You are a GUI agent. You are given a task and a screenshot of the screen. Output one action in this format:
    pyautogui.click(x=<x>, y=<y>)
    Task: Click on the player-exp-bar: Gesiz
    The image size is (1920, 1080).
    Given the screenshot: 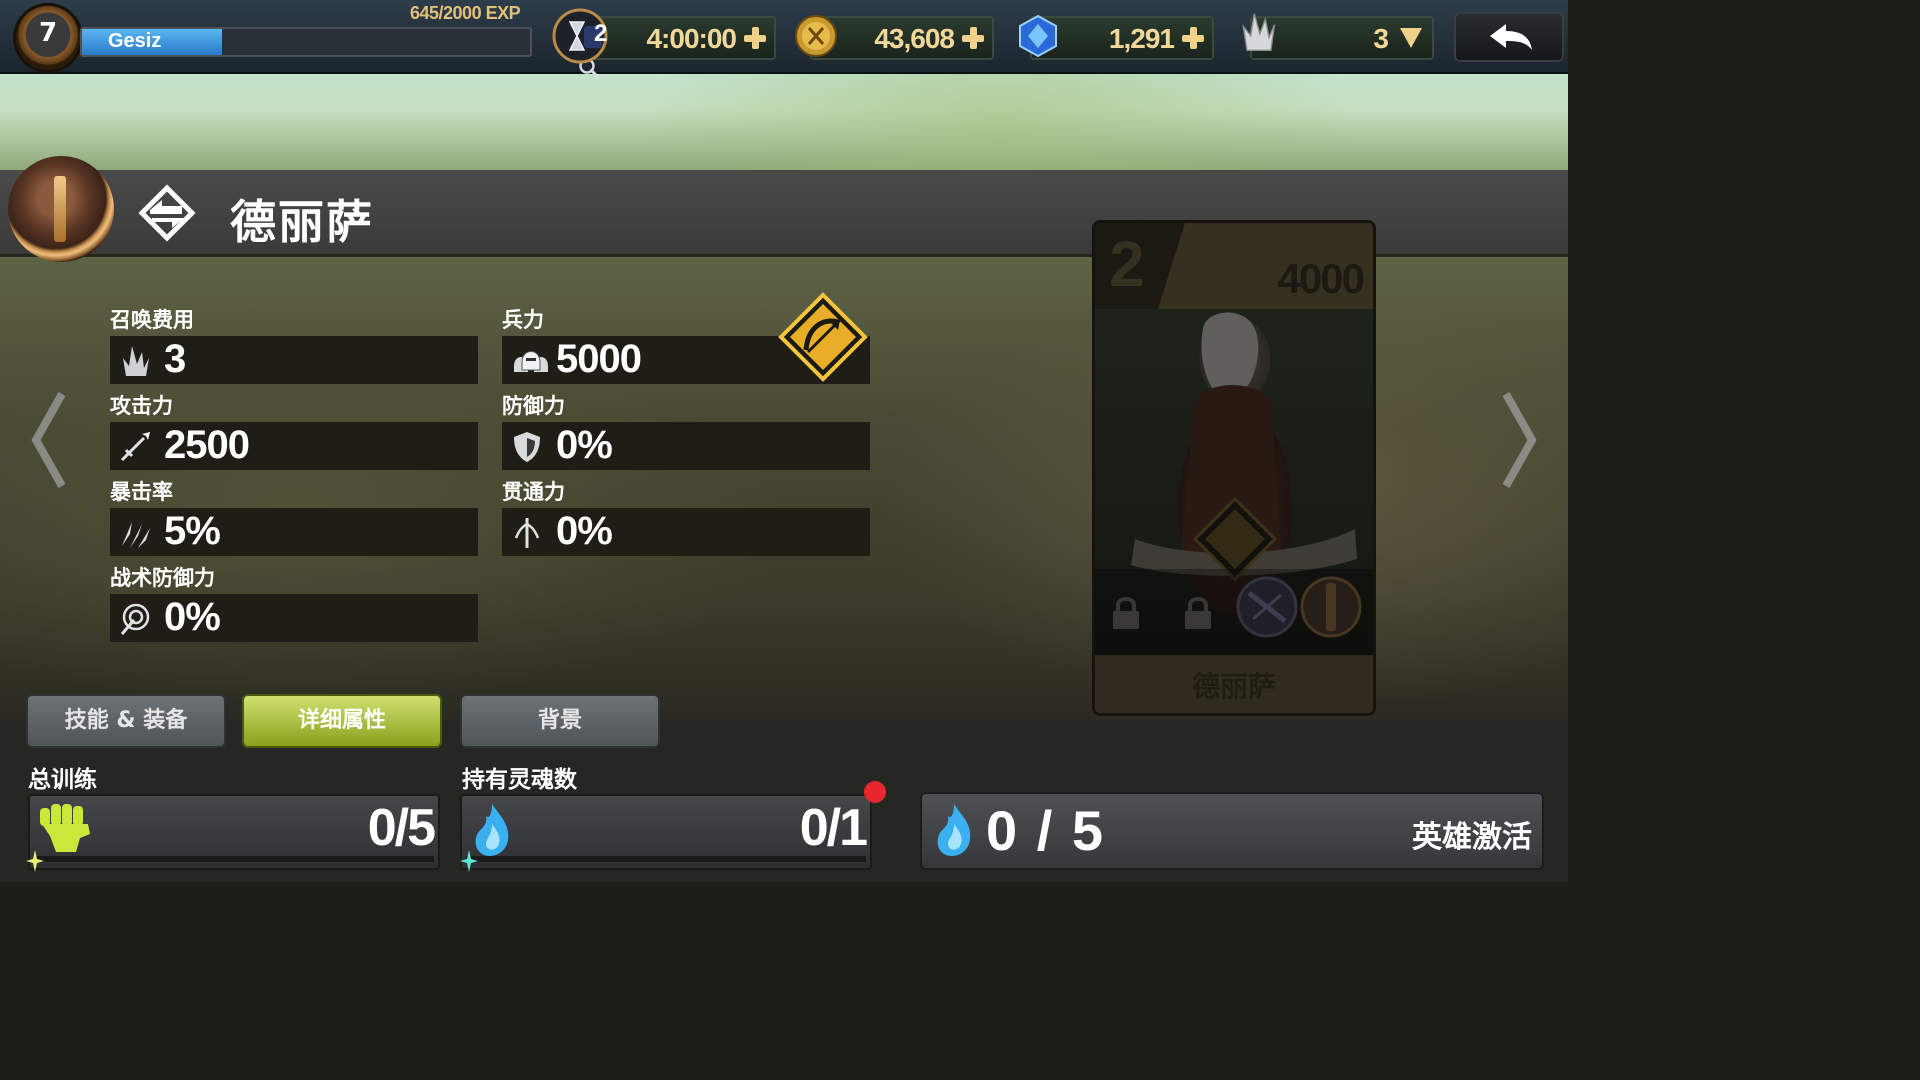 What is the action you would take?
    pyautogui.click(x=340, y=53)
    